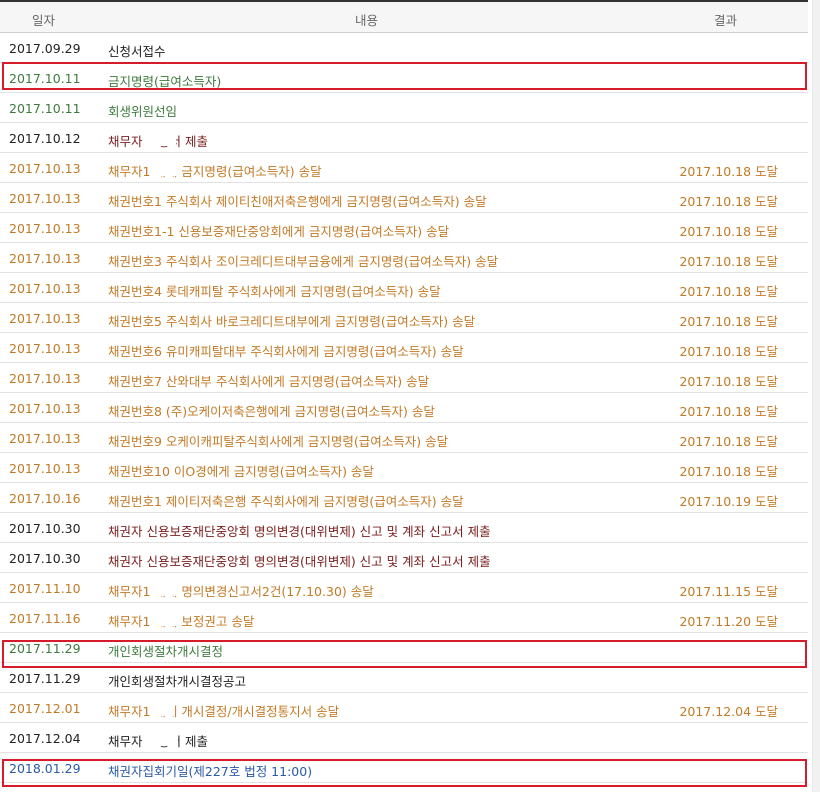  I want to click on table-row: 2017.11.16채무자1 에게 보정권고 송달2017.11.20 도달, so click(404, 618).